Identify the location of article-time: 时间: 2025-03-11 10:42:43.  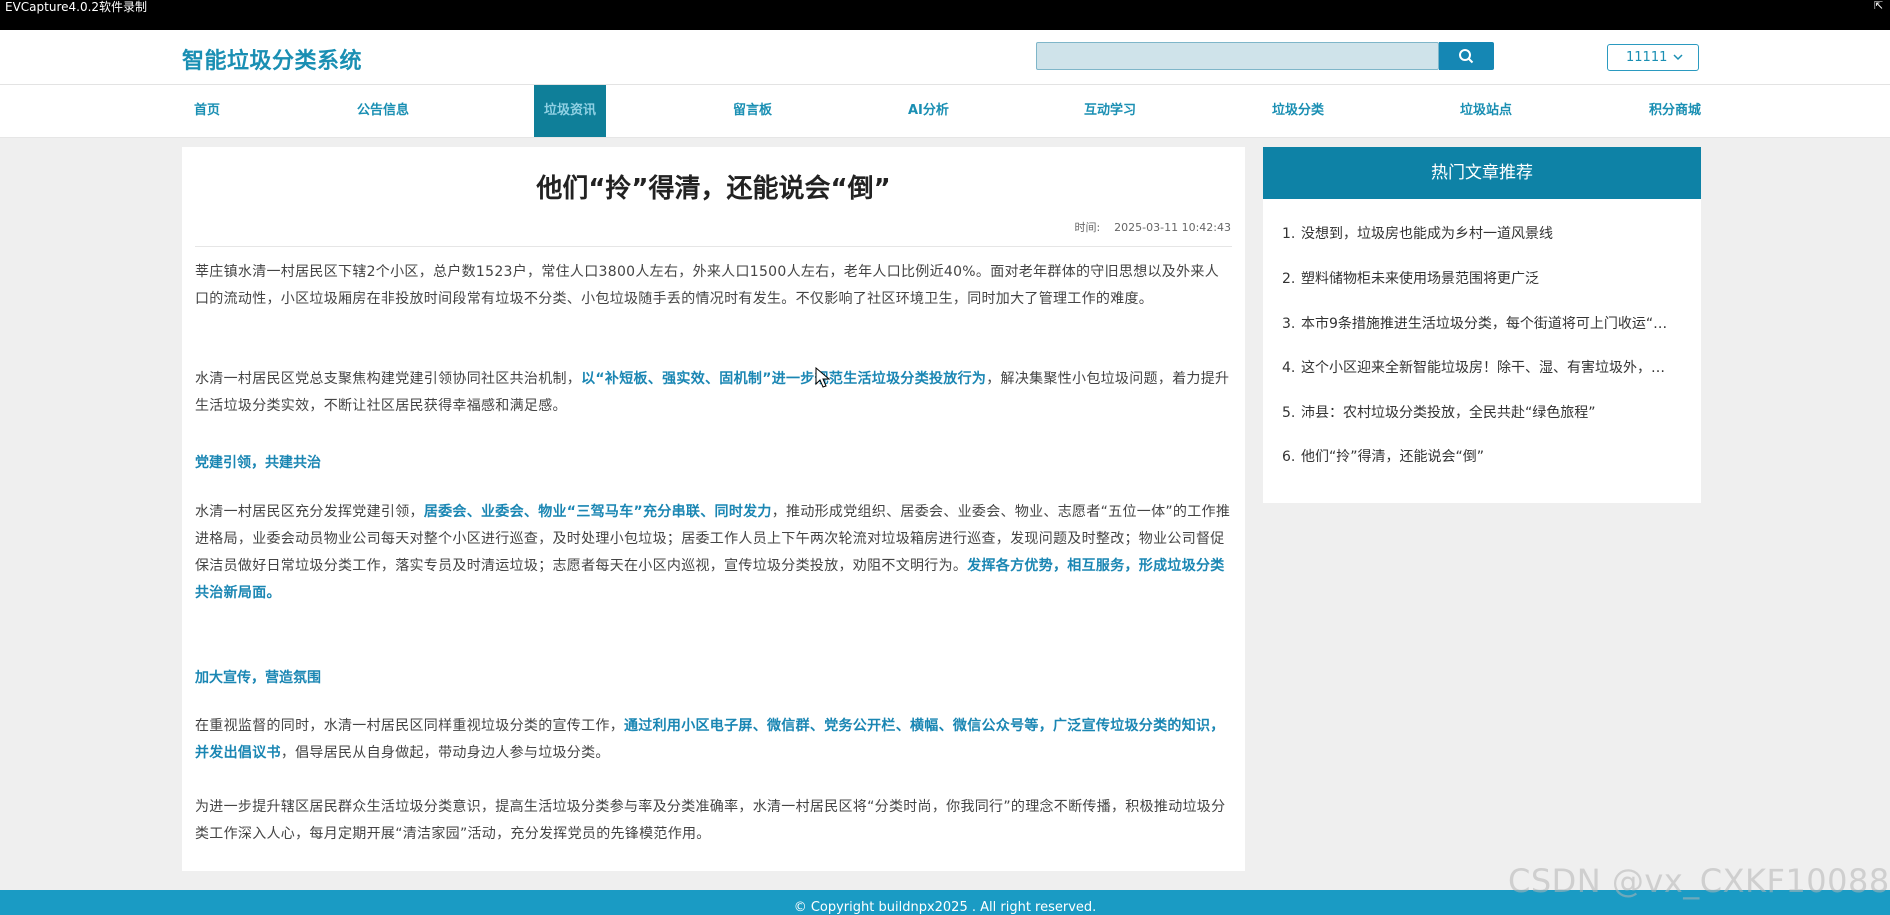
(1152, 227).